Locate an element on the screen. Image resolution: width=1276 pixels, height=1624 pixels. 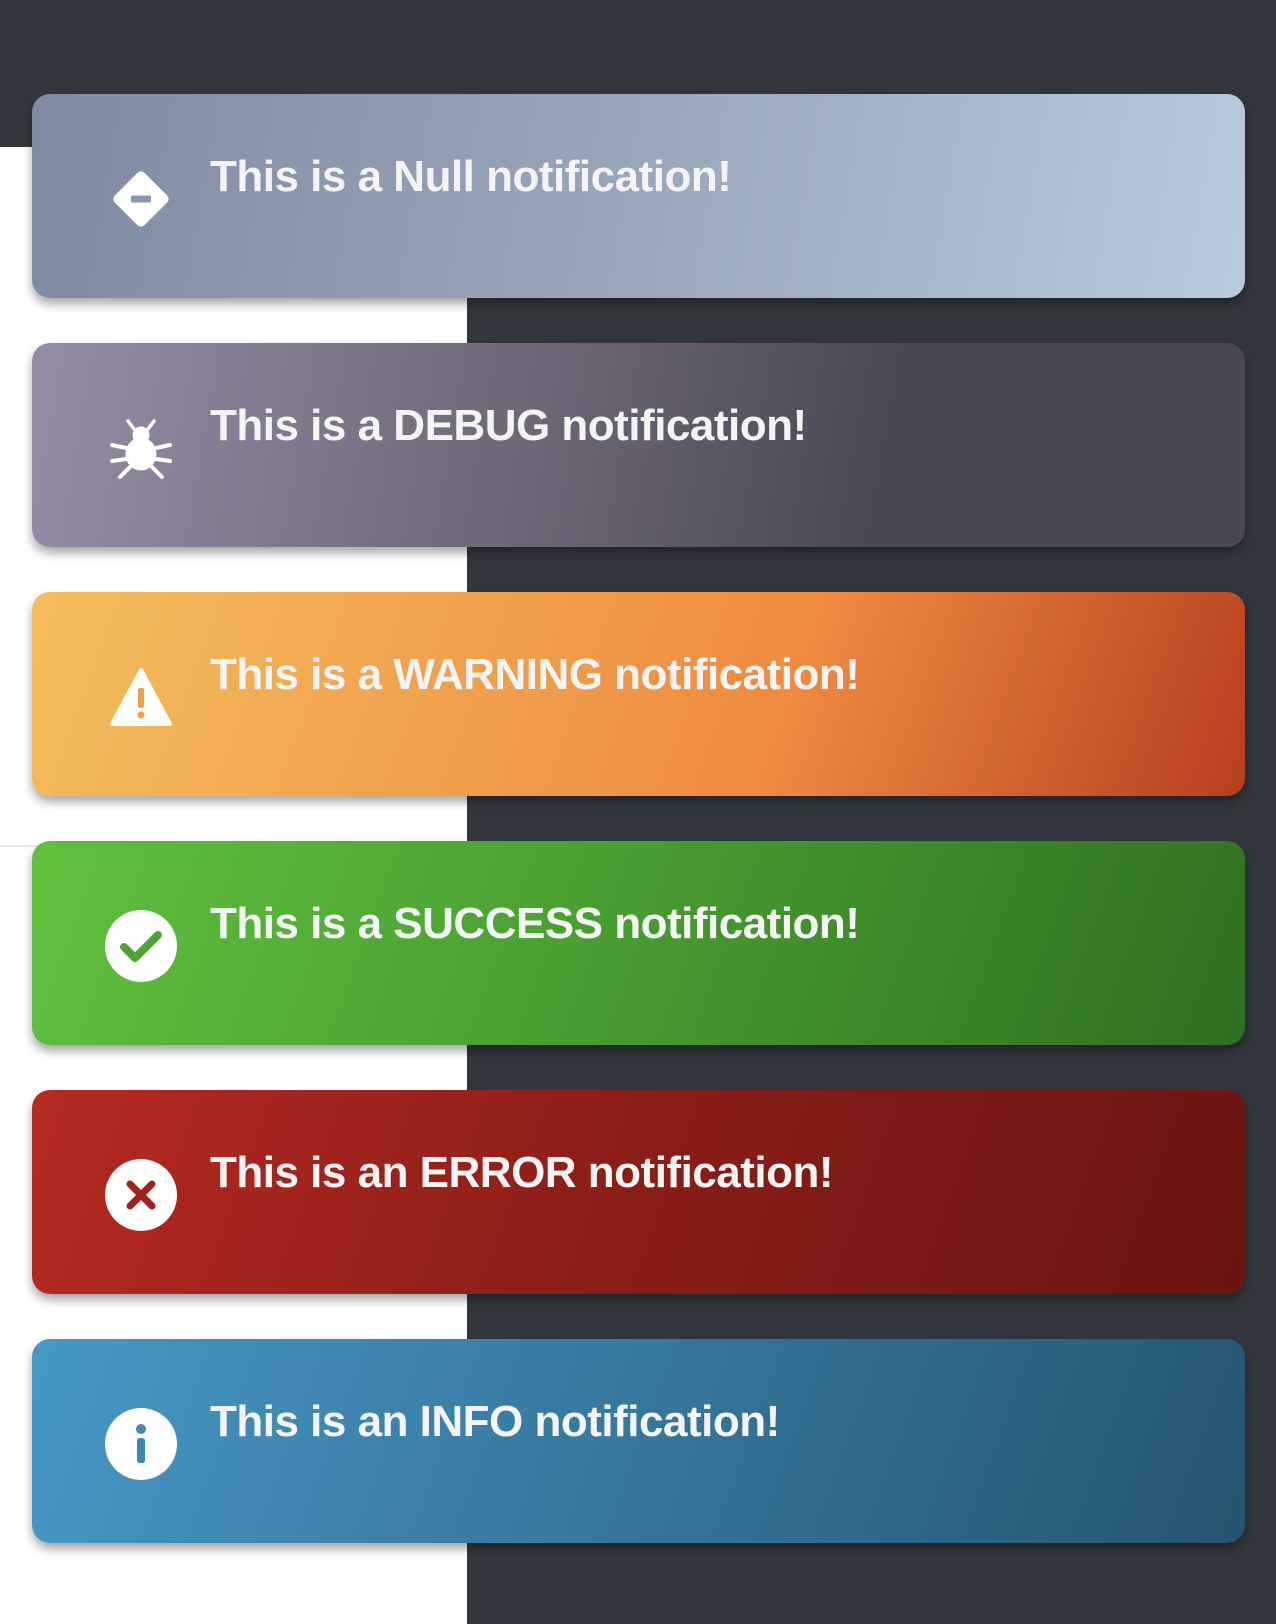
check-circle-icon is located at coordinates (141, 946).